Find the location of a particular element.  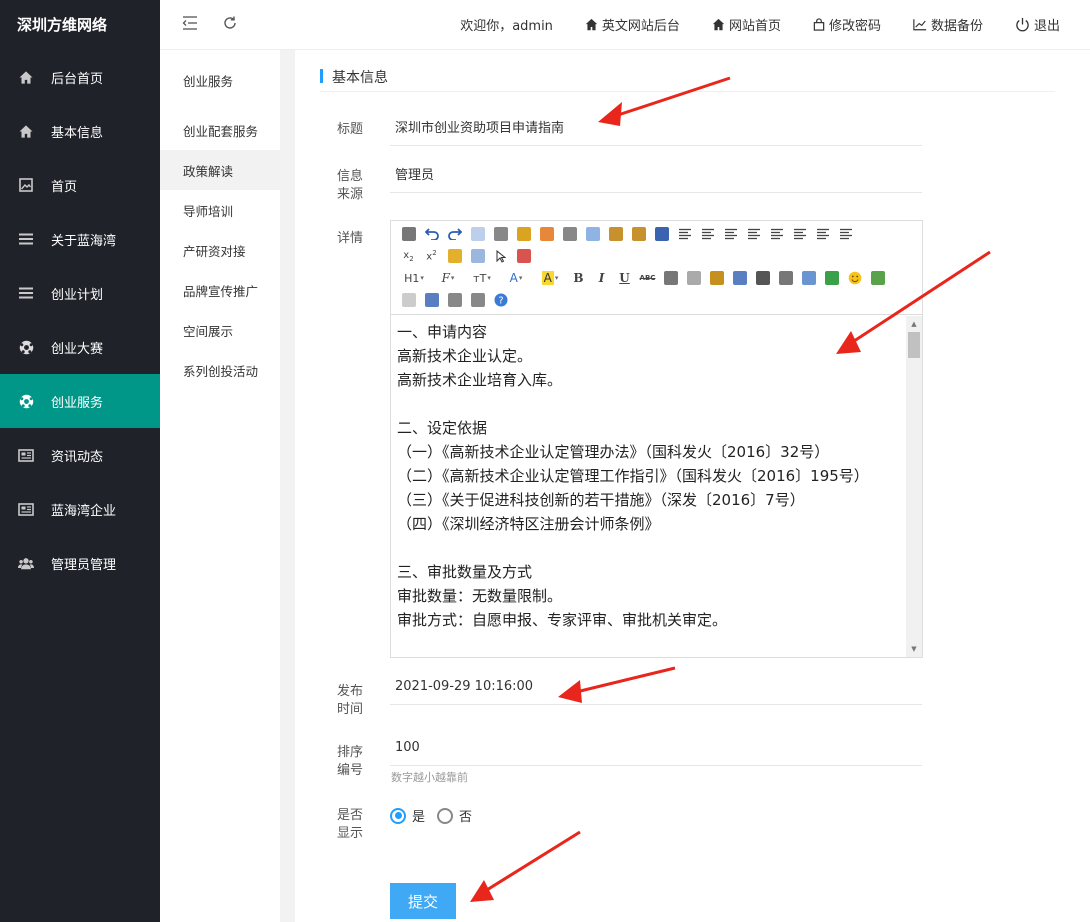

anchor-icon is located at coordinates (431, 300).